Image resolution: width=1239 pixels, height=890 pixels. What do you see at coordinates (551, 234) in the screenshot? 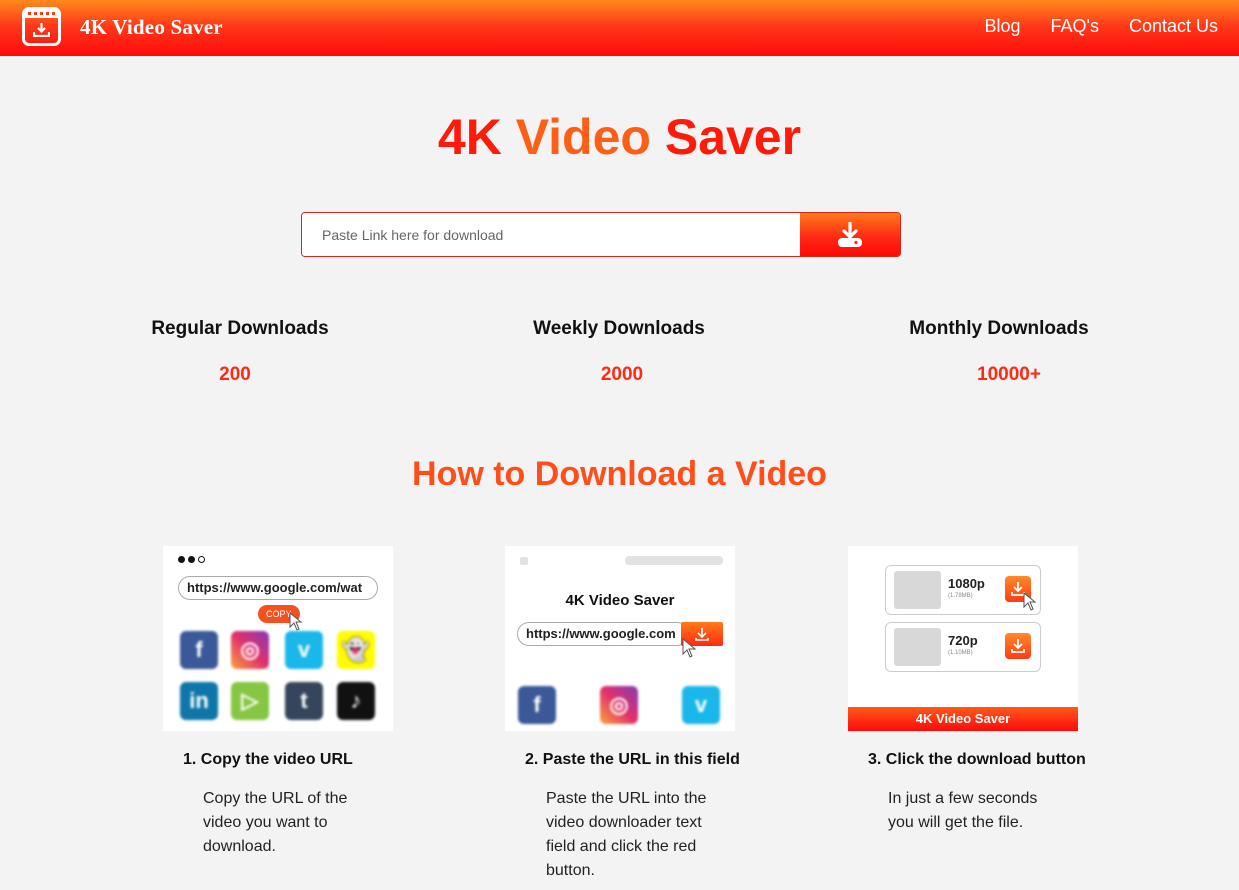
I see `url-input` at bounding box center [551, 234].